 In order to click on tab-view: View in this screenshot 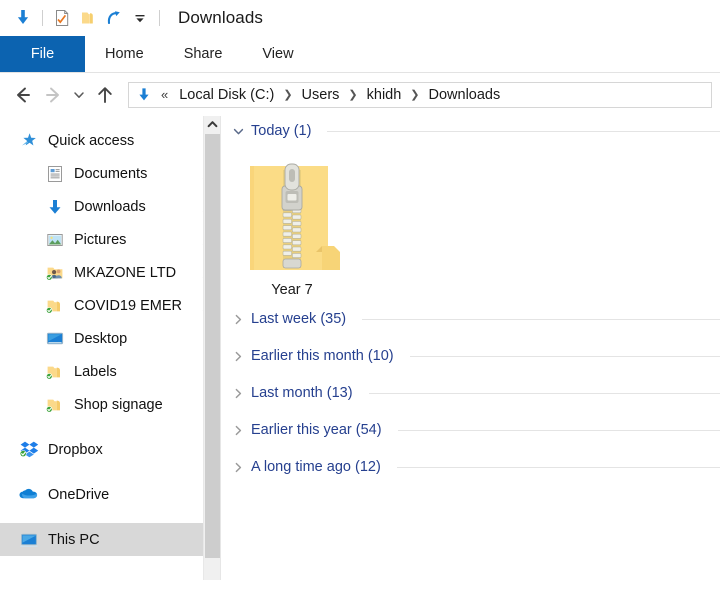, I will do `click(277, 54)`.